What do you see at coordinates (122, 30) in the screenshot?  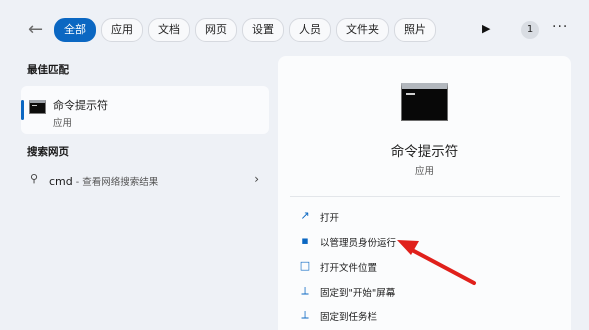 I see `tab-apps: 应用` at bounding box center [122, 30].